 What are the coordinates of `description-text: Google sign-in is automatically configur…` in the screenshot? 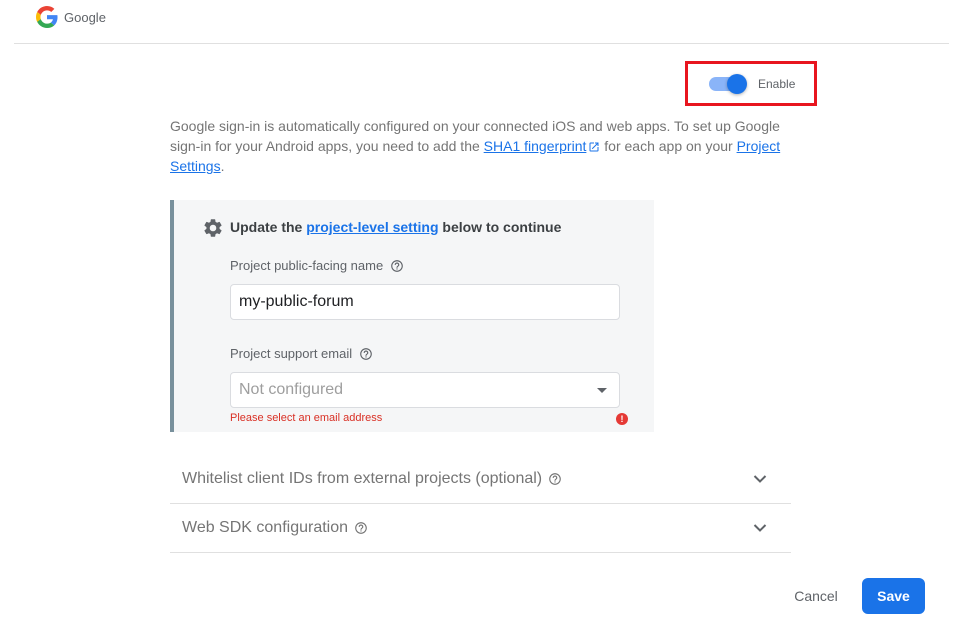 It's located at (480, 146).